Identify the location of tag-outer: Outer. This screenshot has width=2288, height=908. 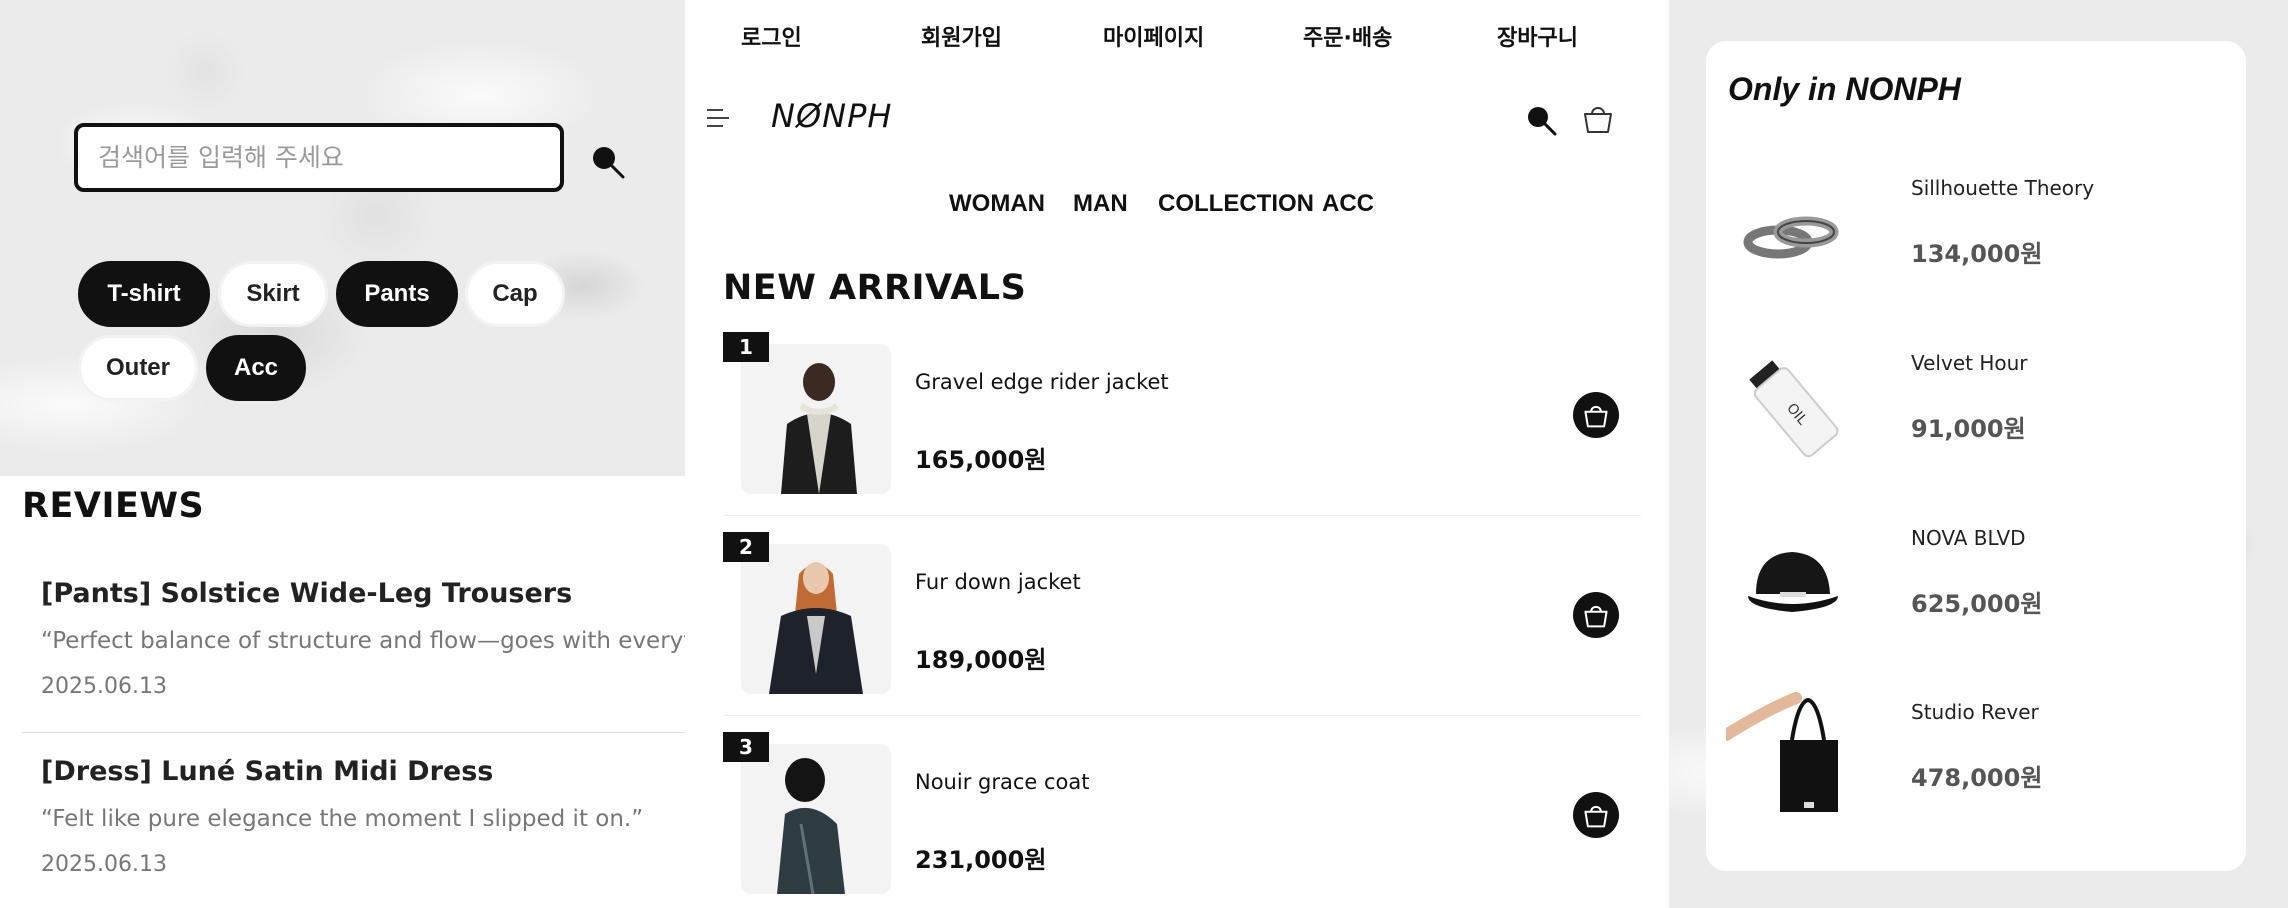
(138, 368).